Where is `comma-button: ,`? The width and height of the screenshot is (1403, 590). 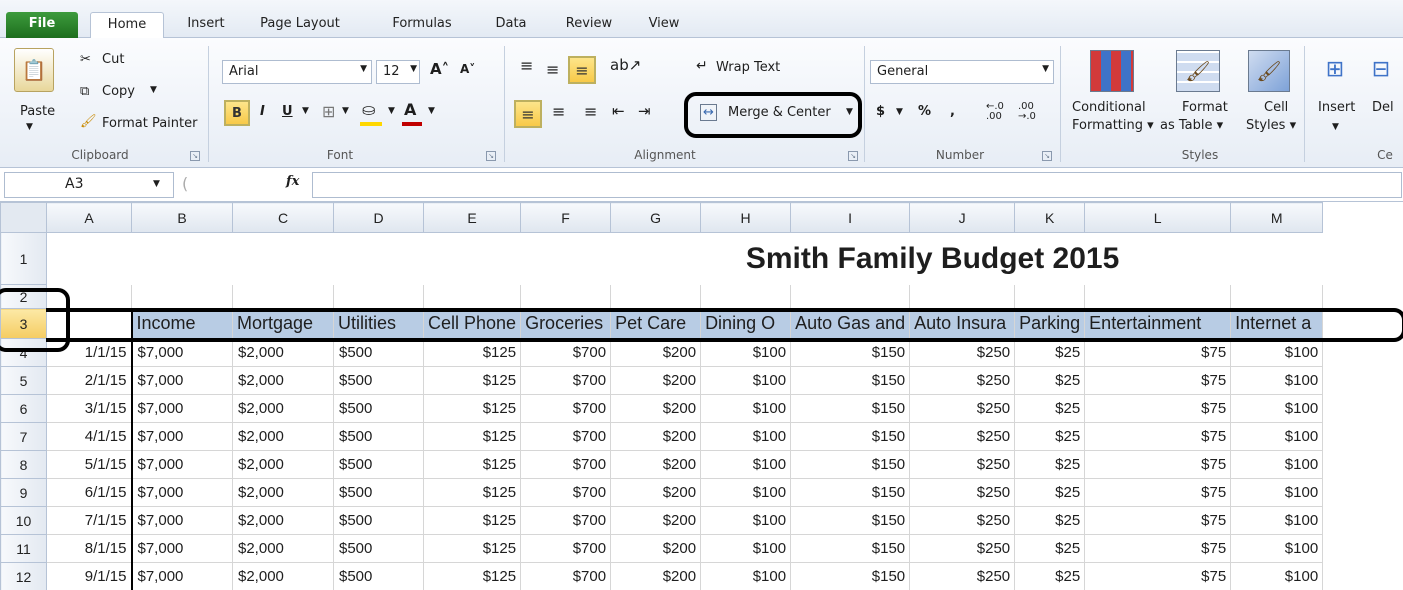
comma-button: , is located at coordinates (952, 111).